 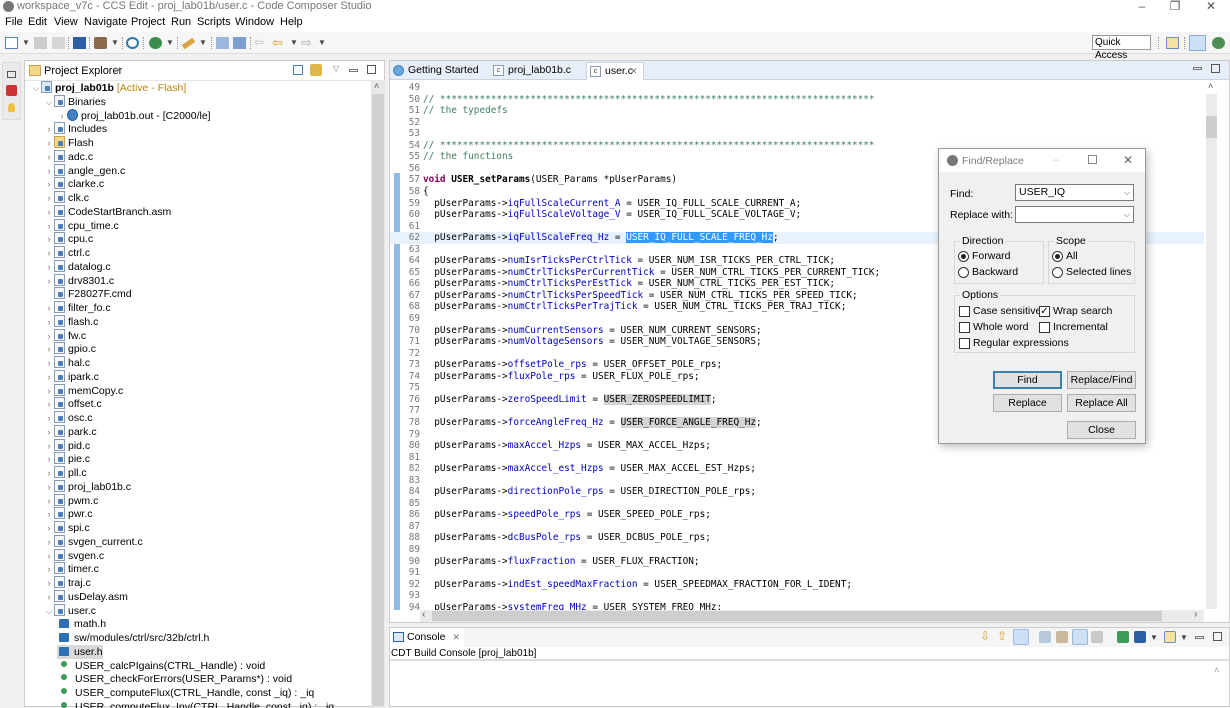 What do you see at coordinates (1097, 637) in the screenshot?
I see `clear-console-icon` at bounding box center [1097, 637].